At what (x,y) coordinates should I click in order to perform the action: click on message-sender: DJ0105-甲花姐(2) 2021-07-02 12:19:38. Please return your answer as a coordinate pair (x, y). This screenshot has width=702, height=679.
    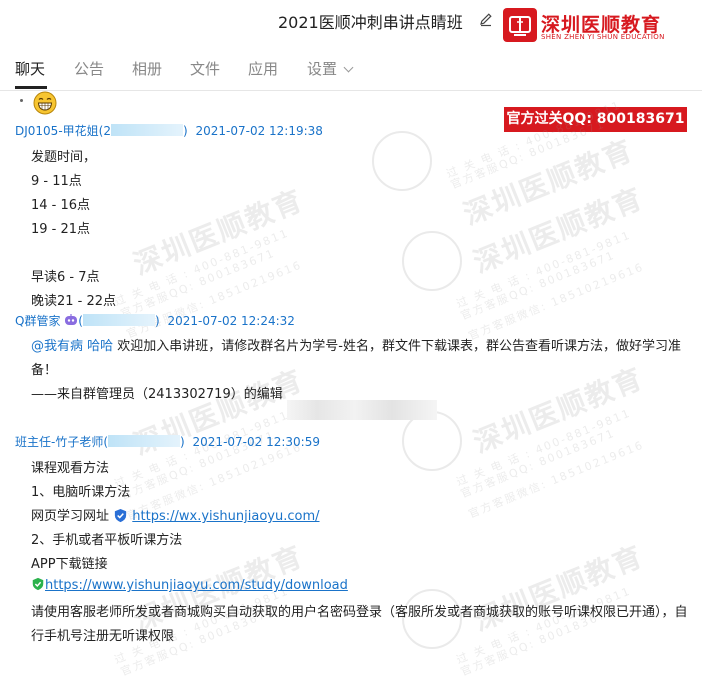
    Looking at the image, I should click on (169, 130).